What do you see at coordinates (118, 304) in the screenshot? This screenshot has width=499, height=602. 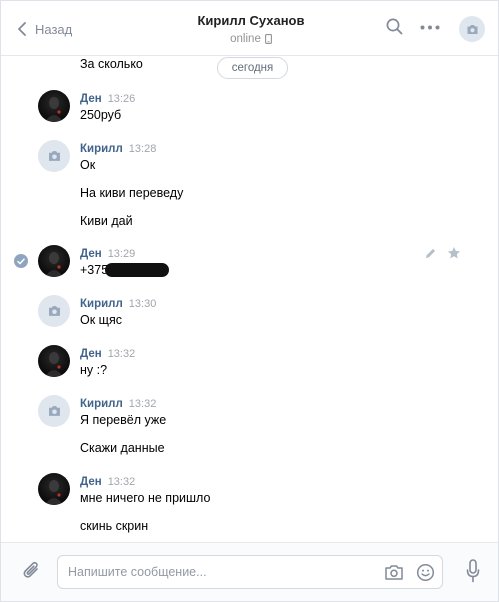 I see `message-author: Кирилл 13:30` at bounding box center [118, 304].